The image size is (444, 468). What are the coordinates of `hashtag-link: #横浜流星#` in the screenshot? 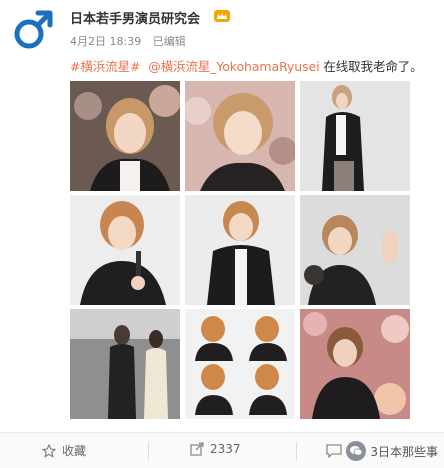 It's located at (105, 66).